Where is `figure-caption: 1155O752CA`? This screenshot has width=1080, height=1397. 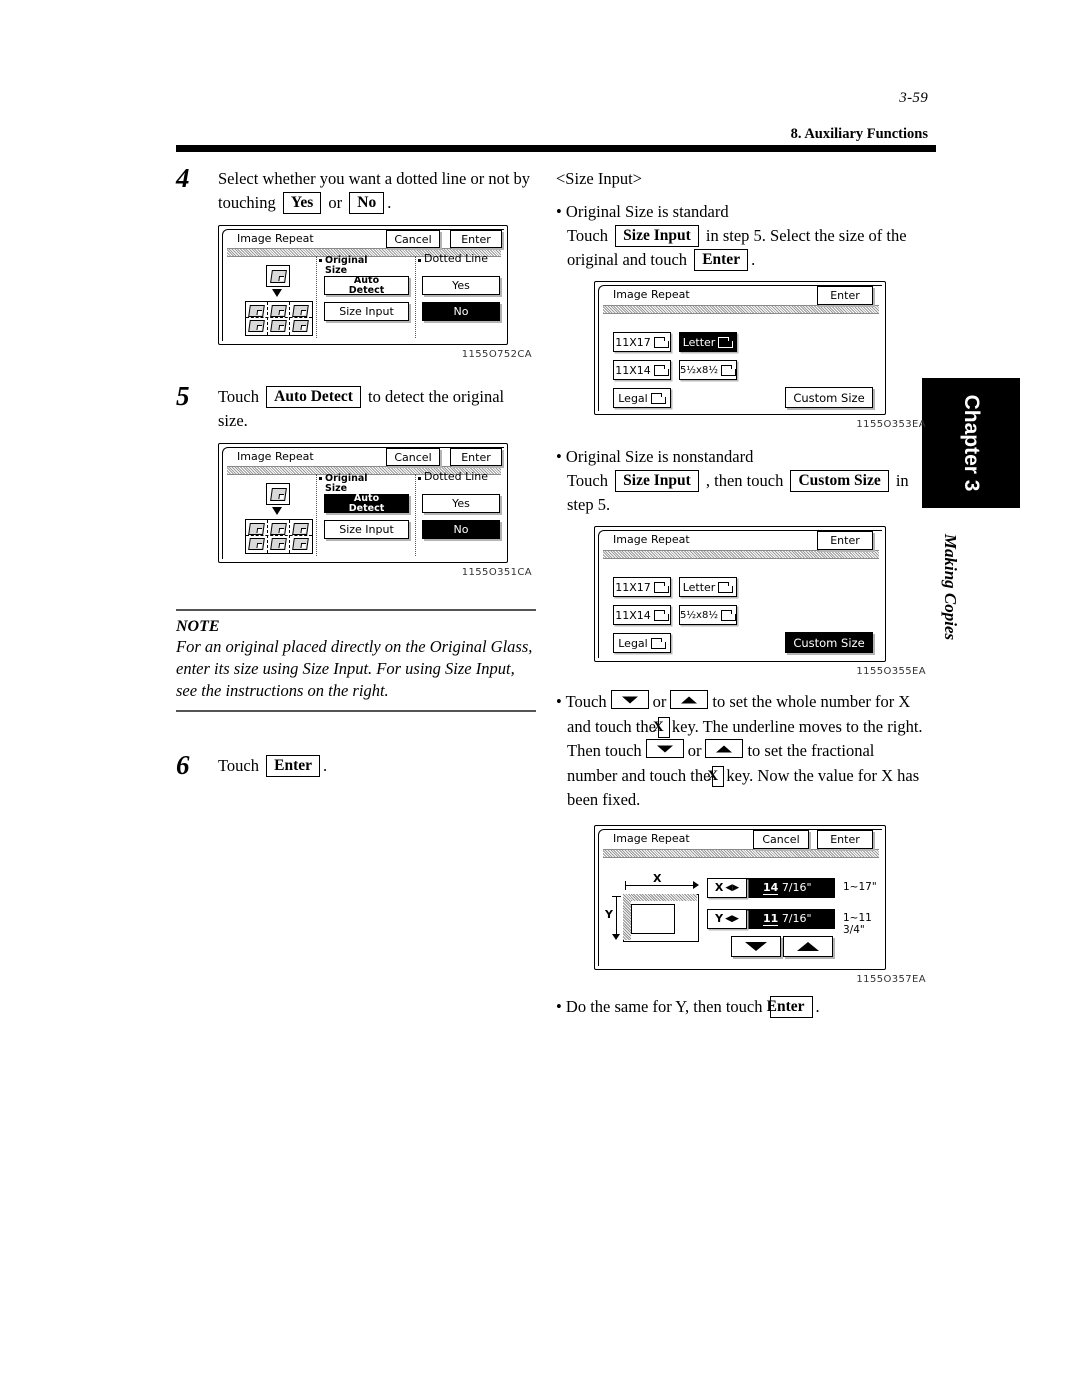
figure-caption: 1155O752CA is located at coordinates (496, 354).